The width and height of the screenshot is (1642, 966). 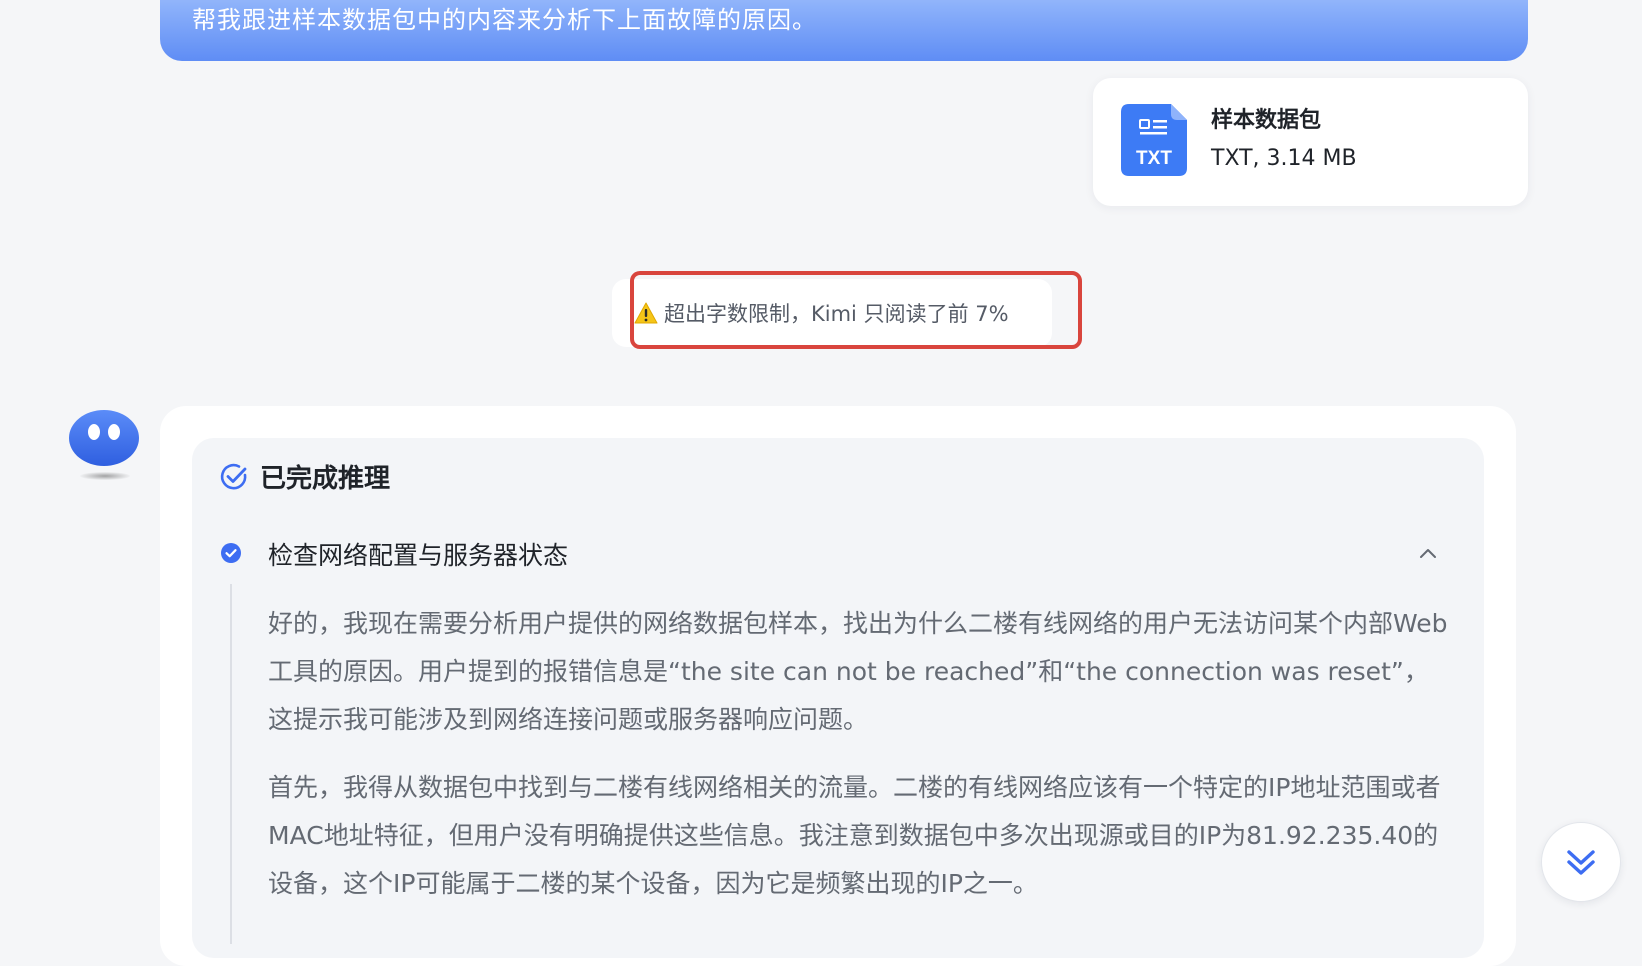 I want to click on reasoning-header: 已完成推理, so click(x=304, y=476).